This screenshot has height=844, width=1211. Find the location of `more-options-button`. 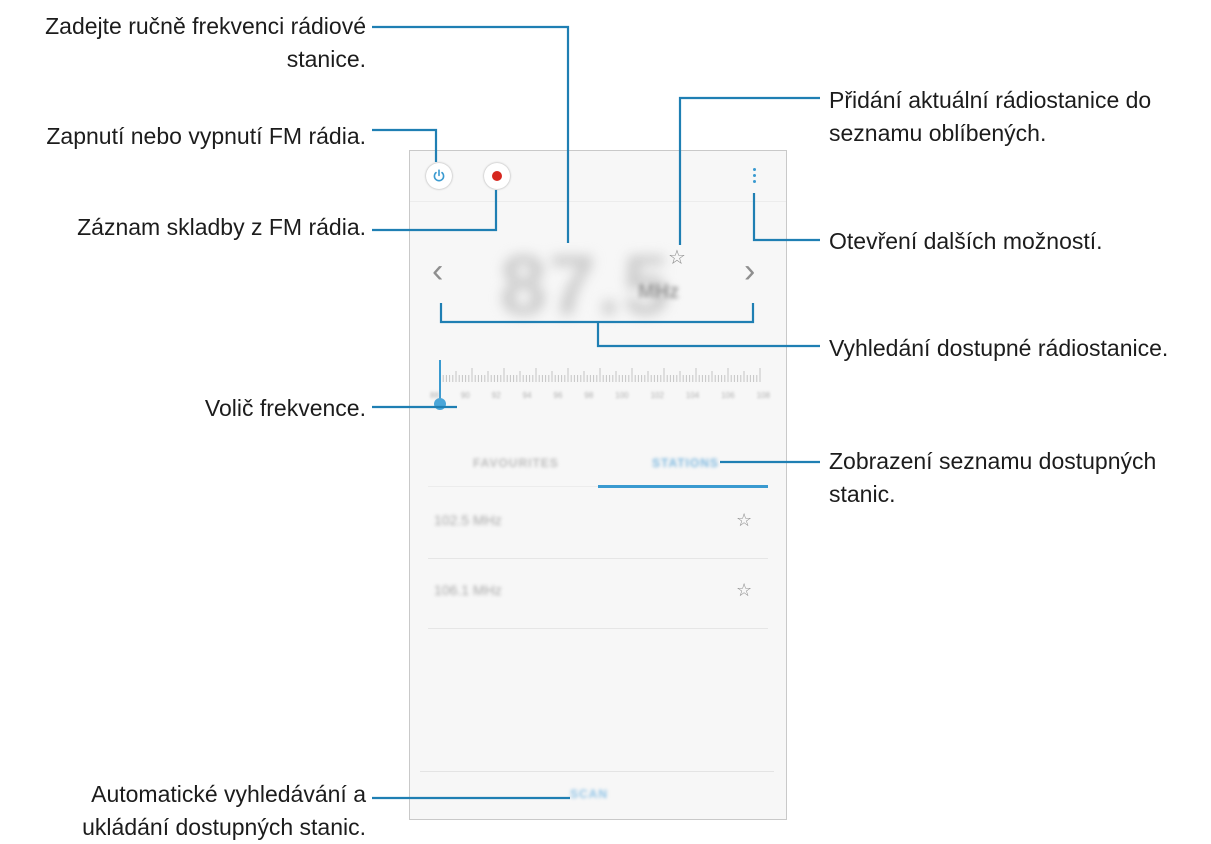

more-options-button is located at coordinates (754, 177).